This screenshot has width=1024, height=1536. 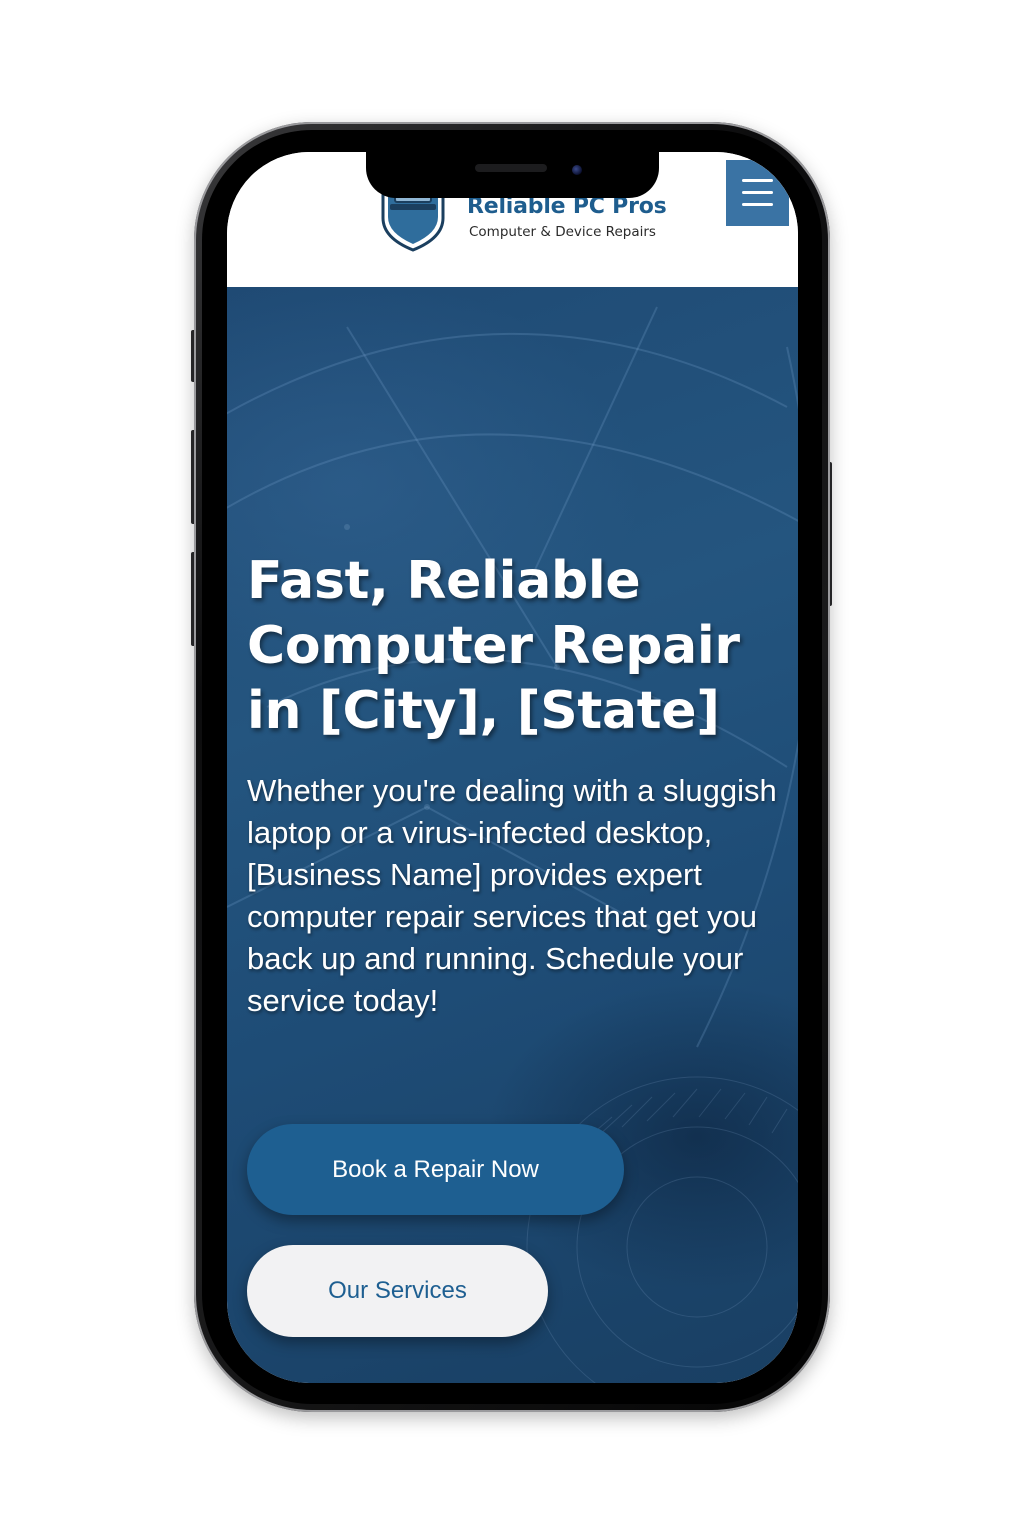 I want to click on menu-button, so click(x=757, y=193).